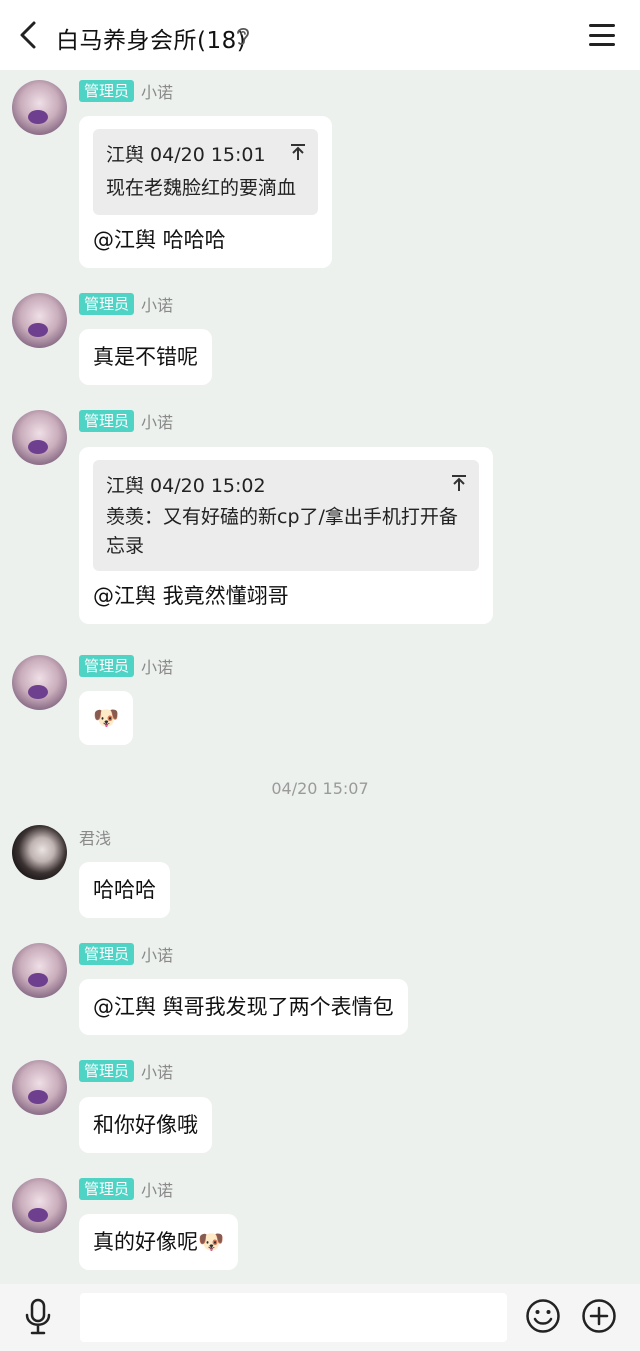  Describe the element at coordinates (186, 155) in the screenshot. I see `quote-header: 江舆 04/20 15:01` at that location.